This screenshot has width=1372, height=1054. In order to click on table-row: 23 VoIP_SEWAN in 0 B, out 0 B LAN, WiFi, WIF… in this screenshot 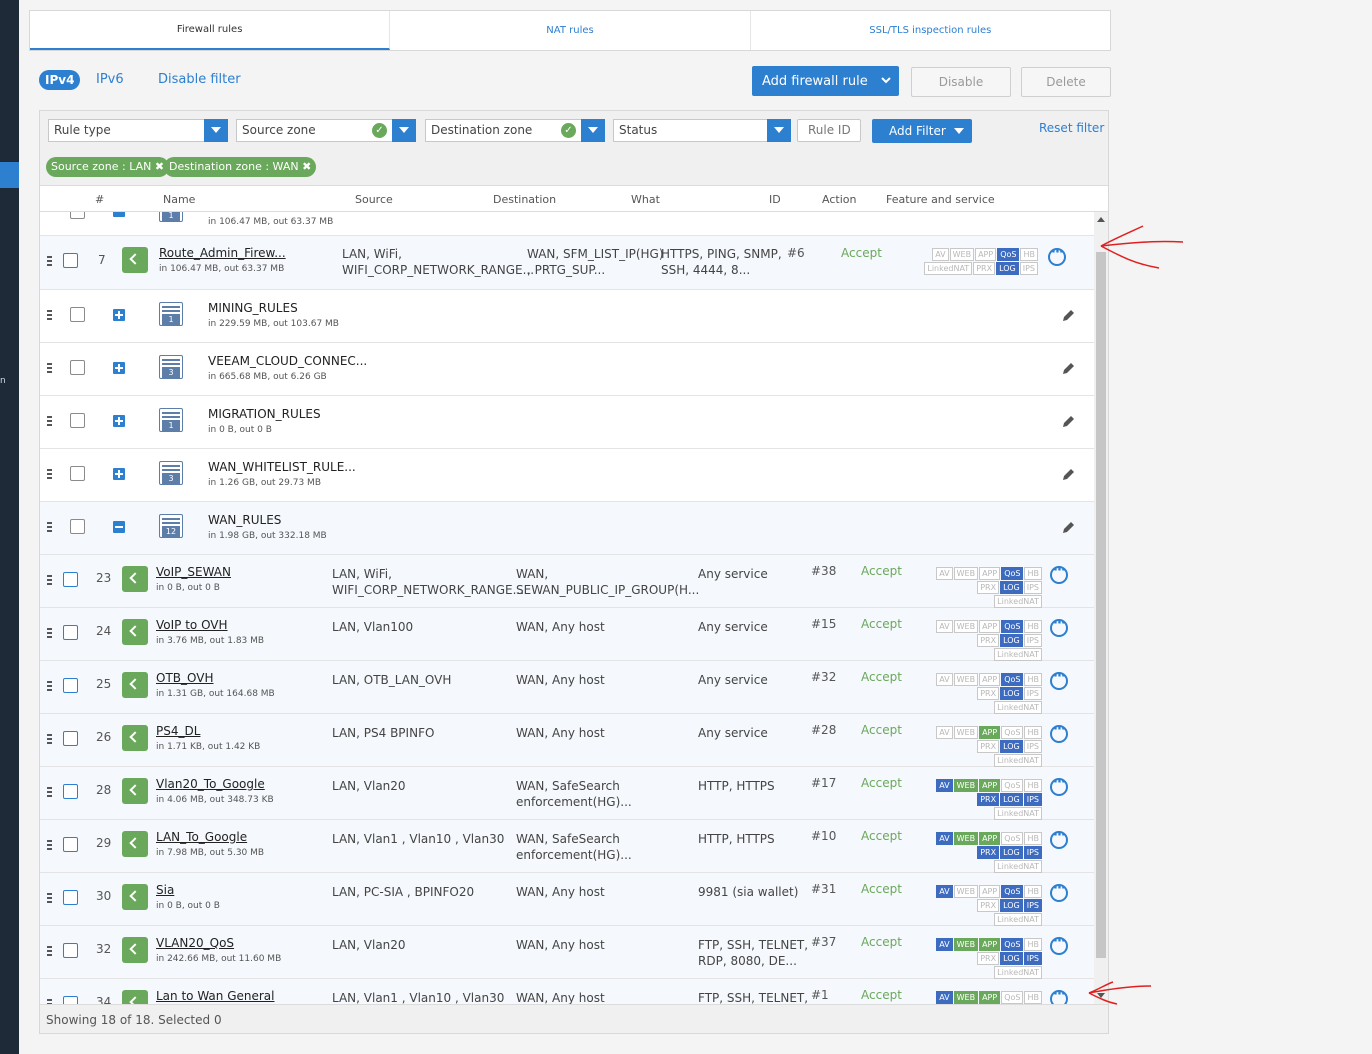, I will do `click(567, 581)`.